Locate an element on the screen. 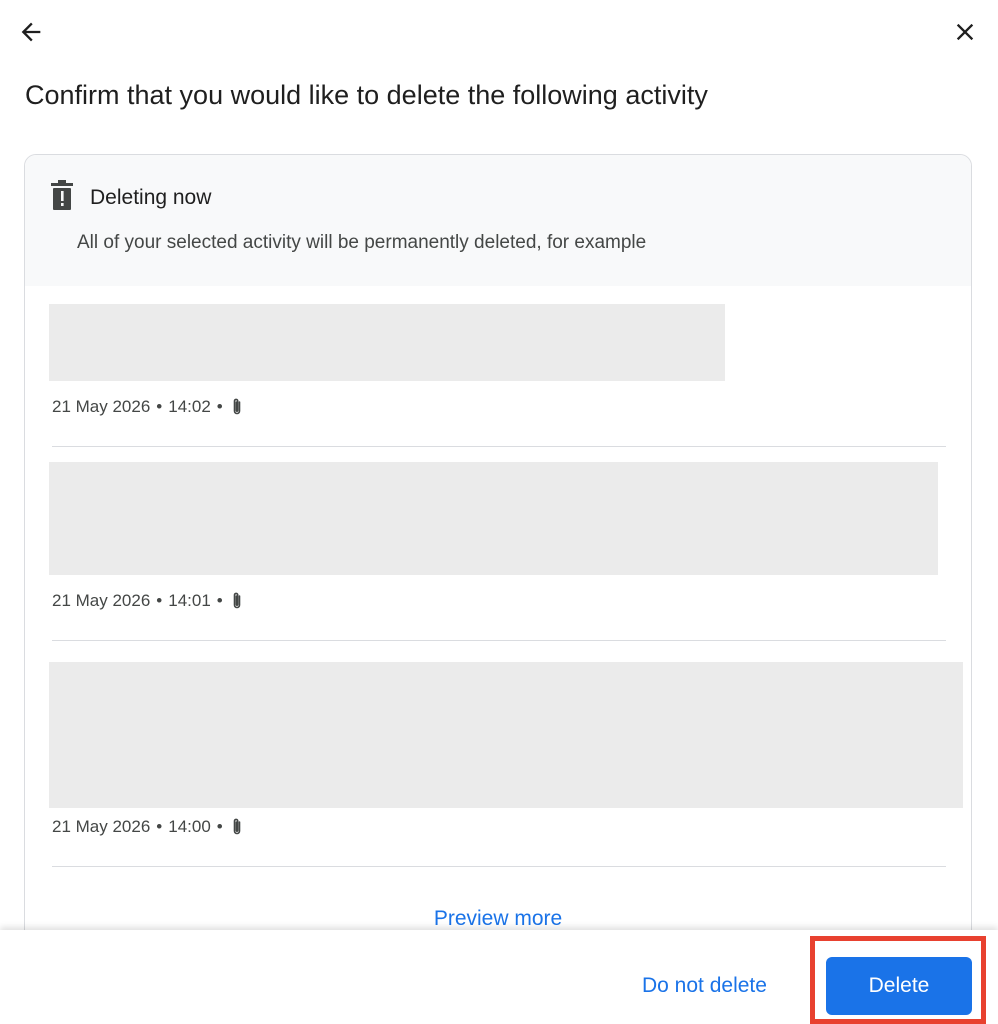 This screenshot has width=998, height=1024. close-button is located at coordinates (965, 32).